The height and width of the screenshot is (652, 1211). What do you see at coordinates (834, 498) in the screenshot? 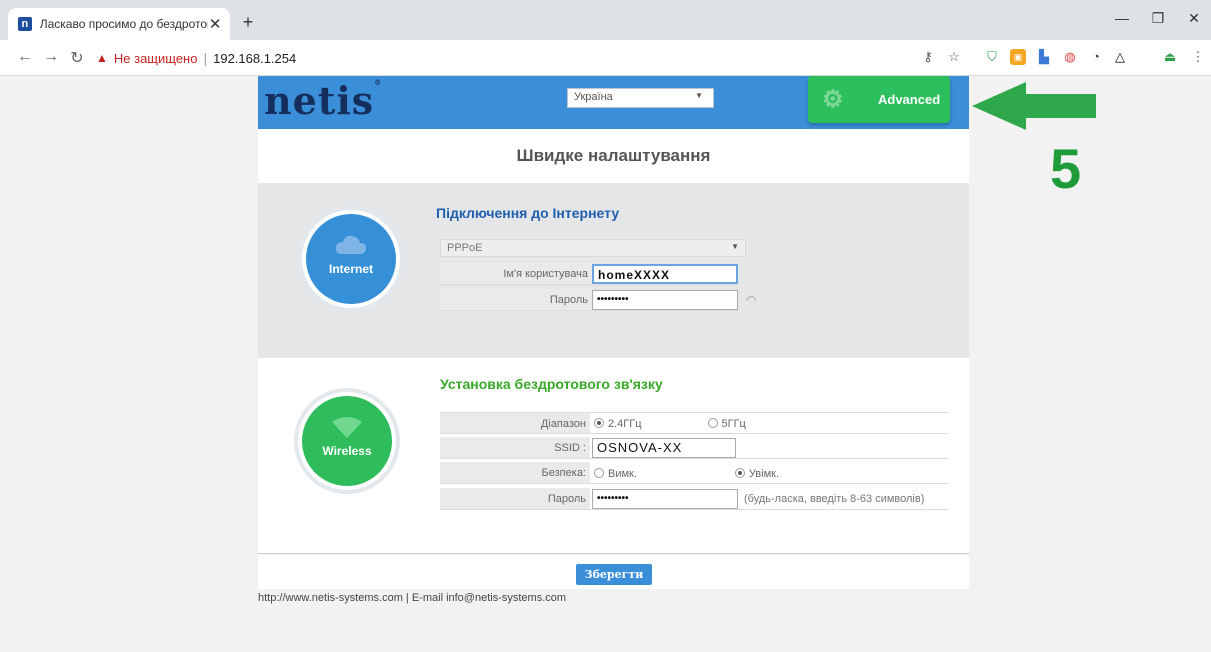
I see `password-hint: (будь-ласка, введіть 8-63 символів)` at bounding box center [834, 498].